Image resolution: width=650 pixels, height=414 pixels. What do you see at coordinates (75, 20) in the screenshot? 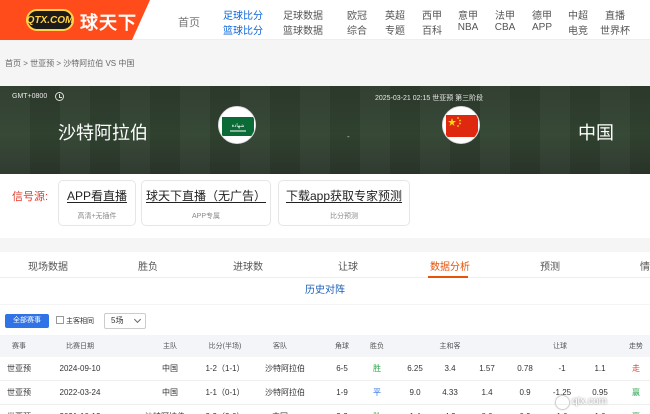
I see `site-logo: QTX.COM 球天下` at bounding box center [75, 20].